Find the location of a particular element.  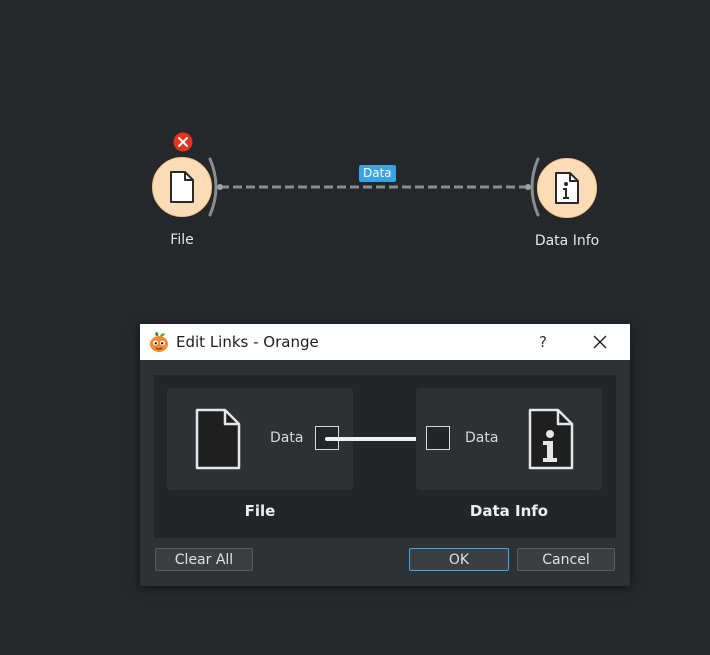

clear-all-button: Clear All is located at coordinates (204, 559).